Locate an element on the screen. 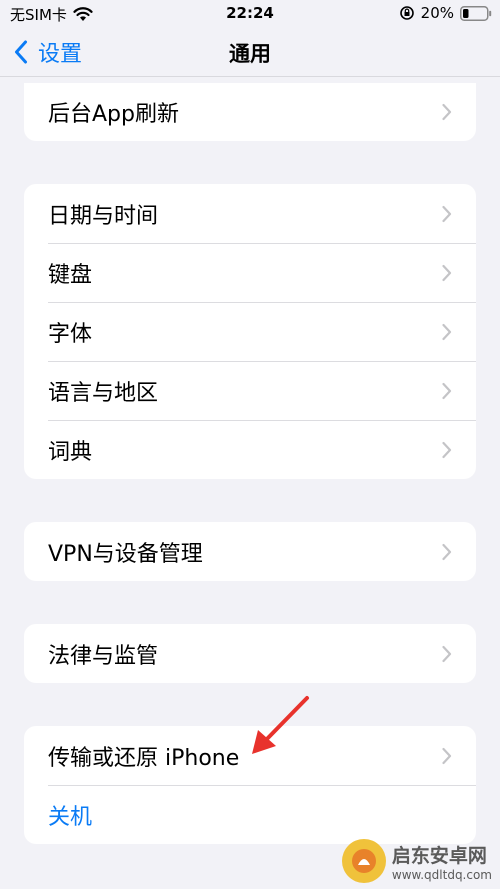  navigation-bar: 设置 通用 is located at coordinates (250, 51).